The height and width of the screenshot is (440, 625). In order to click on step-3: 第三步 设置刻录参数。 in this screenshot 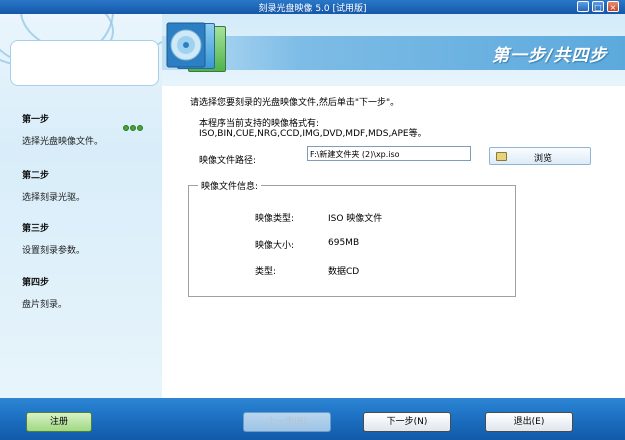, I will do `click(53, 238)`.